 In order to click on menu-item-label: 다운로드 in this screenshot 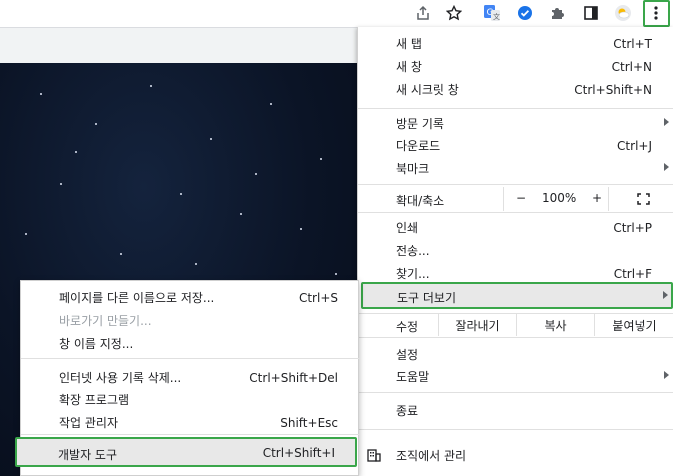, I will do `click(418, 146)`.